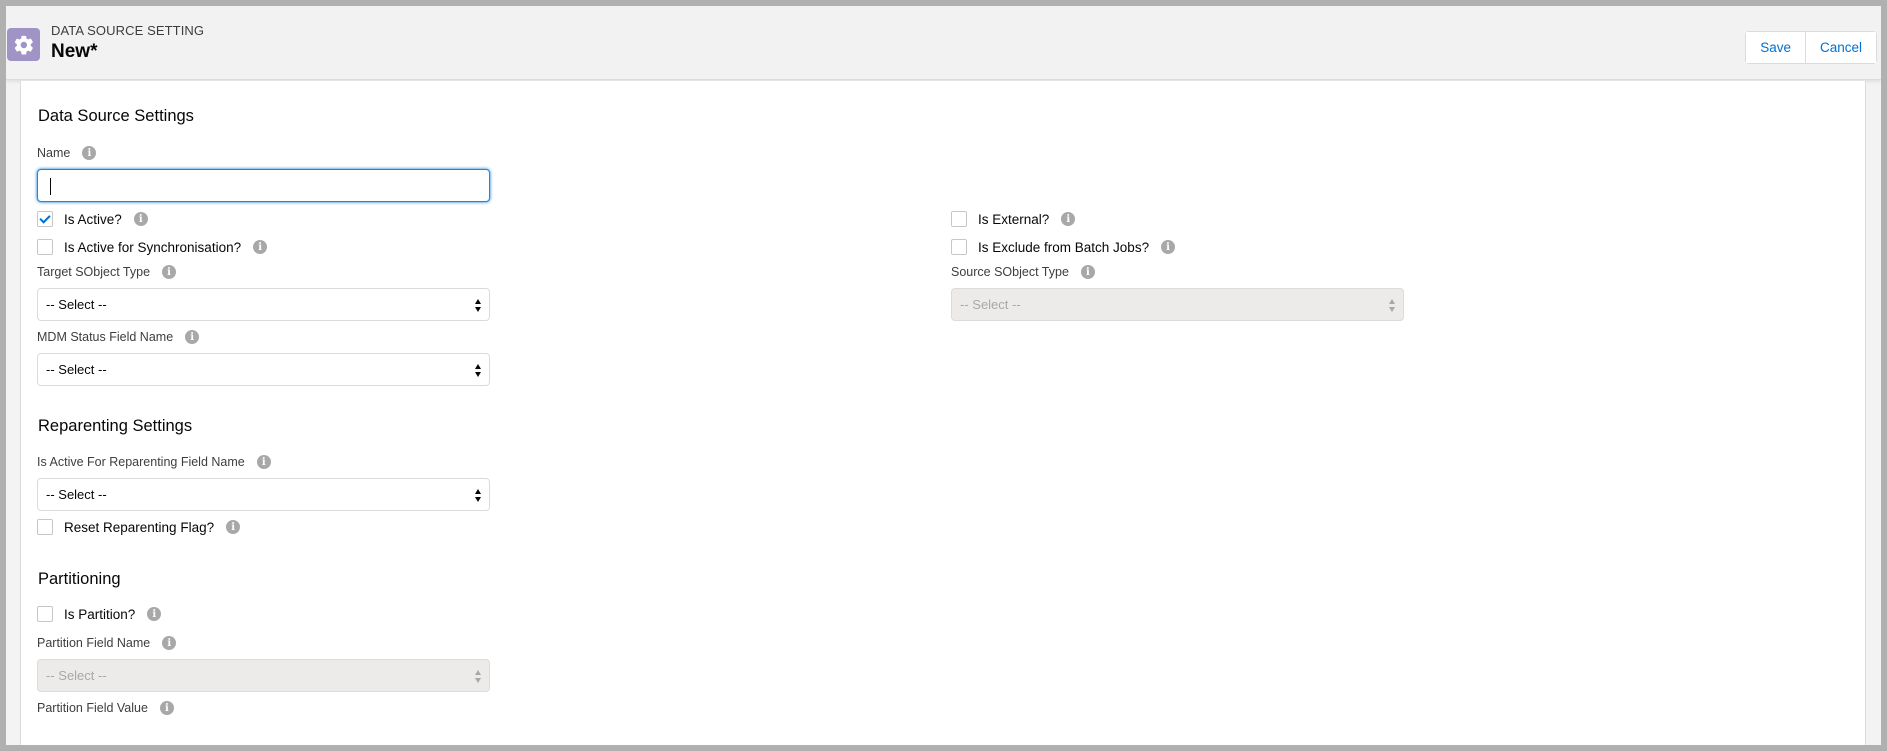  I want to click on reparenting-field-label: Is Active For Reparenting Field Name i, so click(154, 462).